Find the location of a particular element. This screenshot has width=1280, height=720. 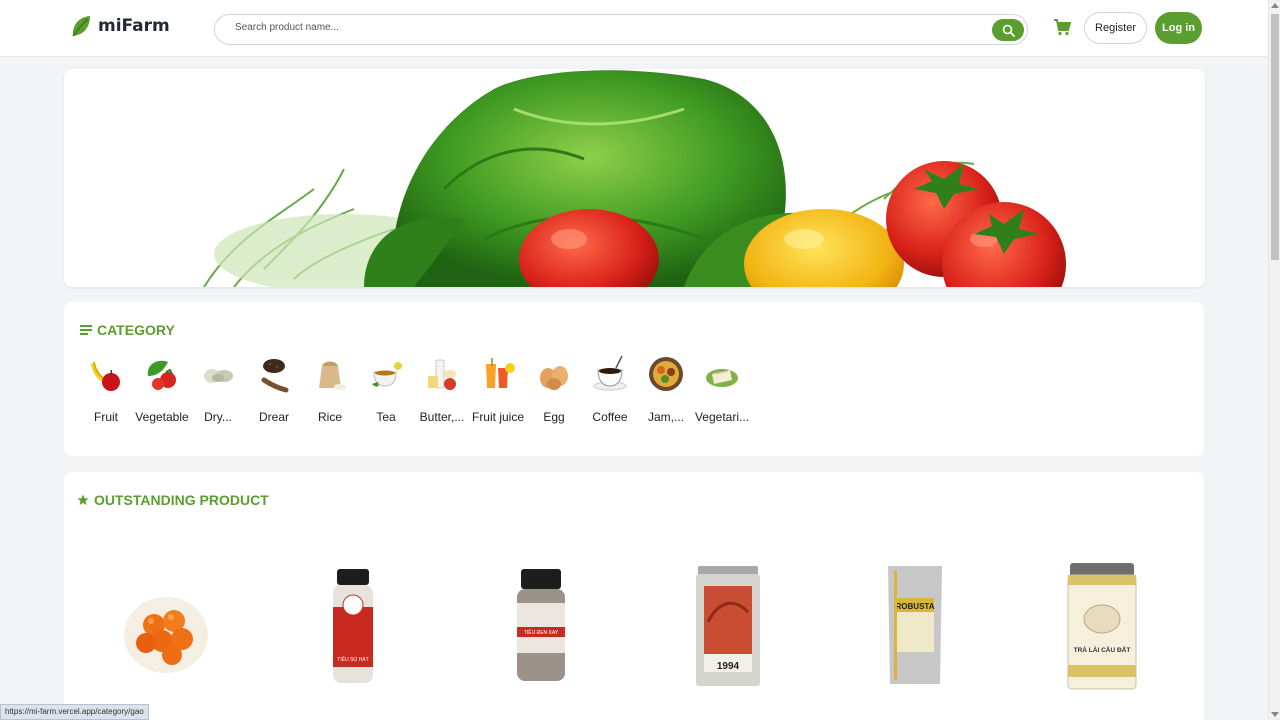

category-item-coffee: Coffee is located at coordinates (610, 388).